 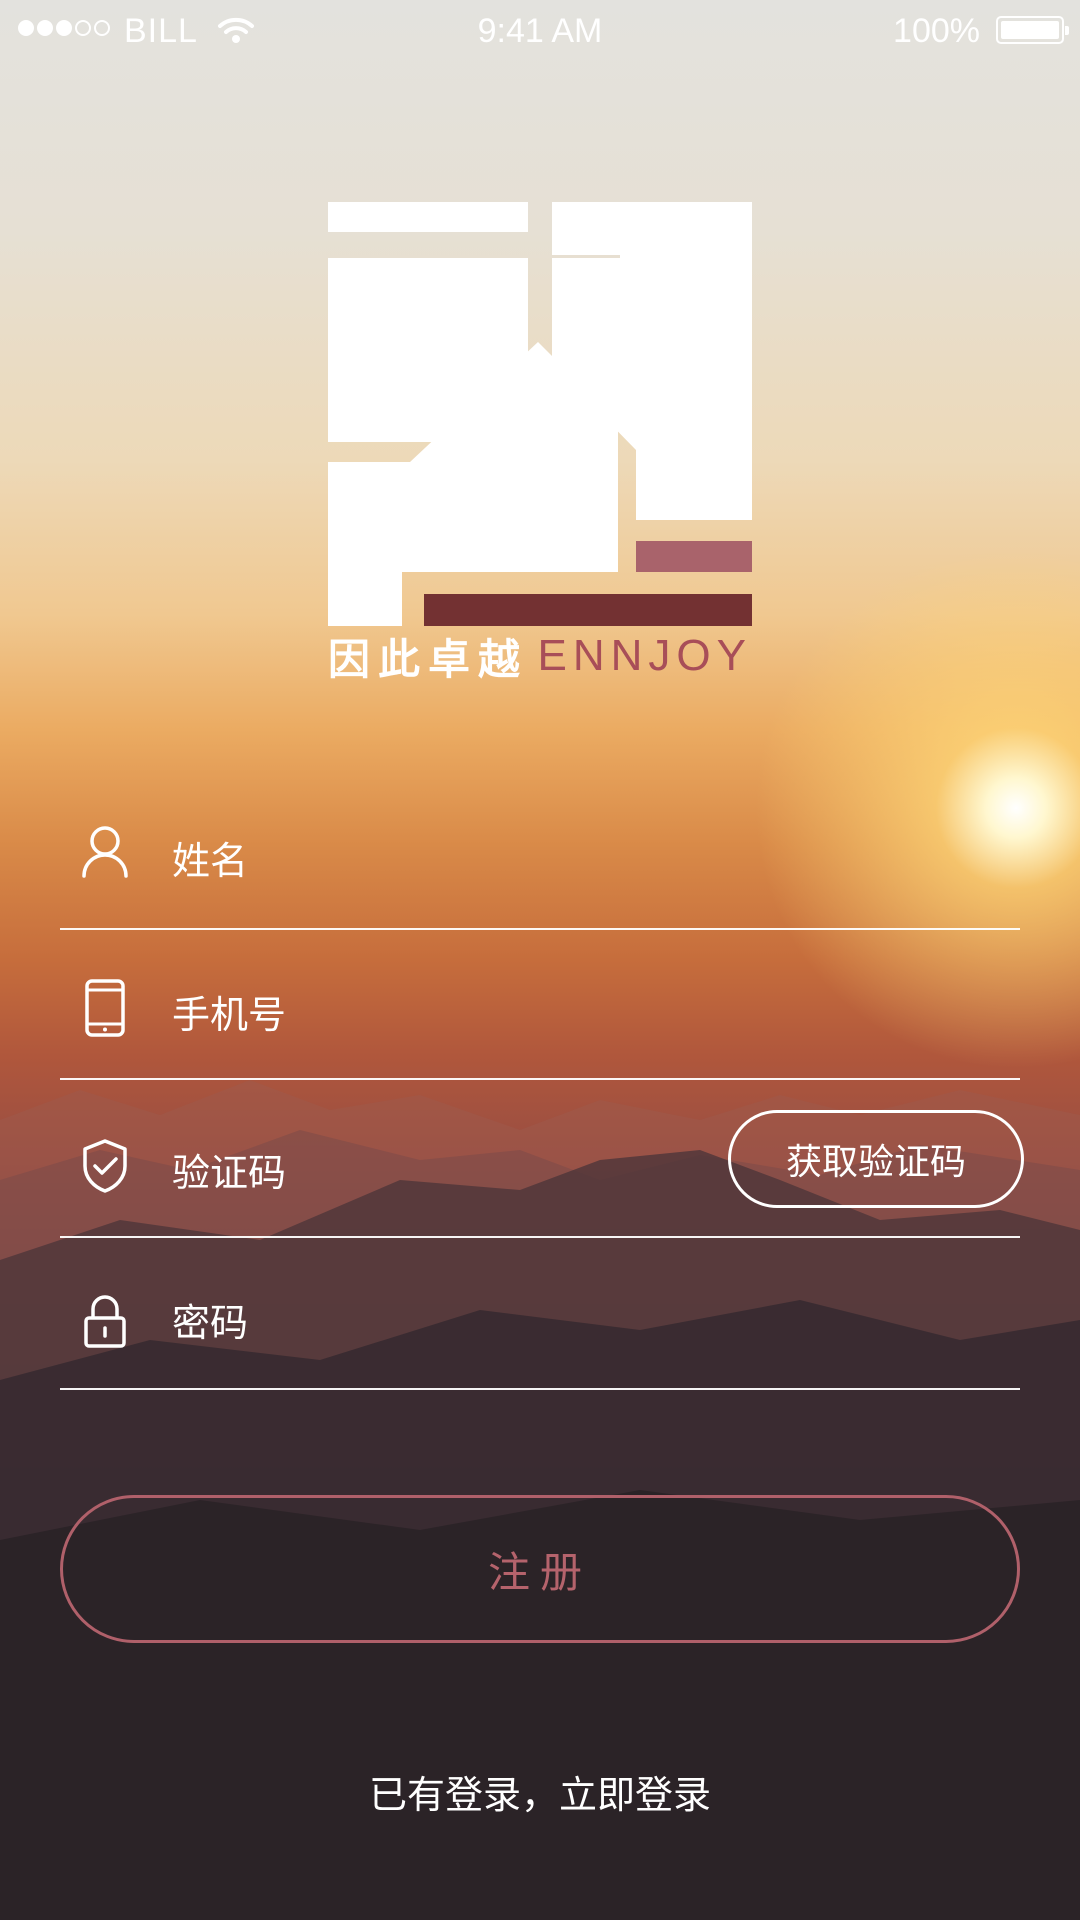 I want to click on logo-mark, so click(x=540, y=414).